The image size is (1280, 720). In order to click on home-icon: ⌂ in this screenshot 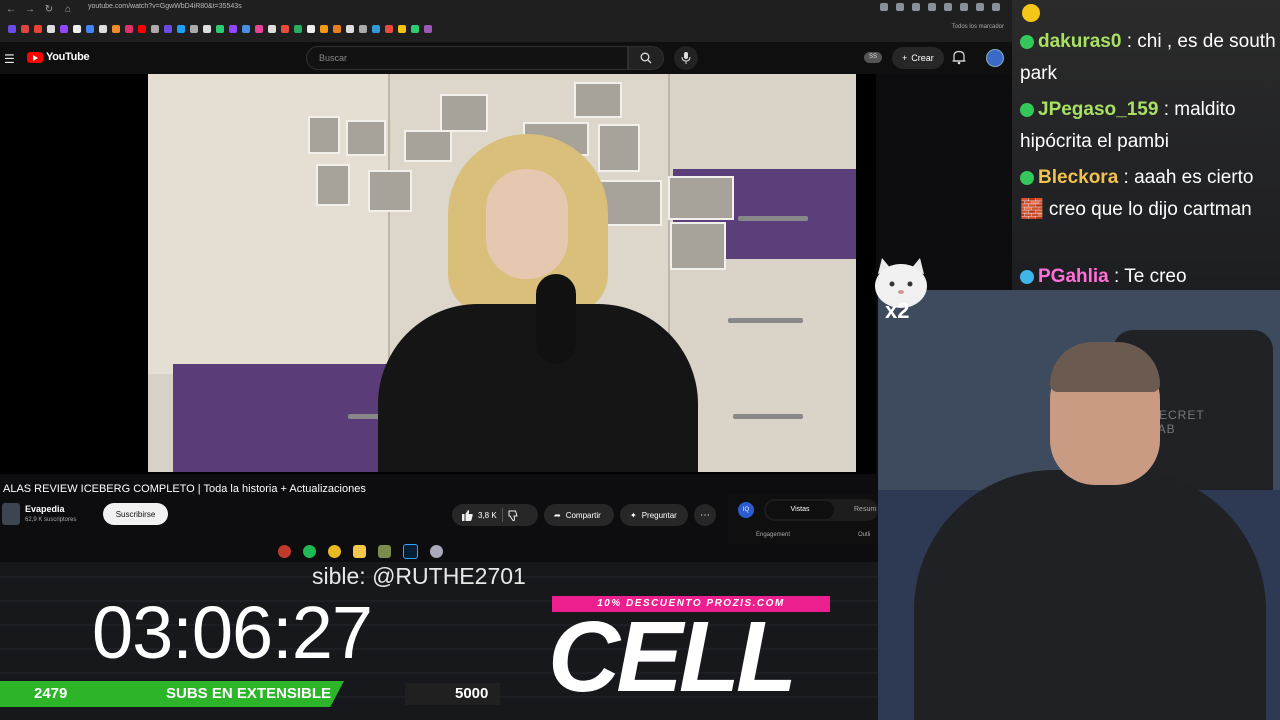, I will do `click(68, 9)`.